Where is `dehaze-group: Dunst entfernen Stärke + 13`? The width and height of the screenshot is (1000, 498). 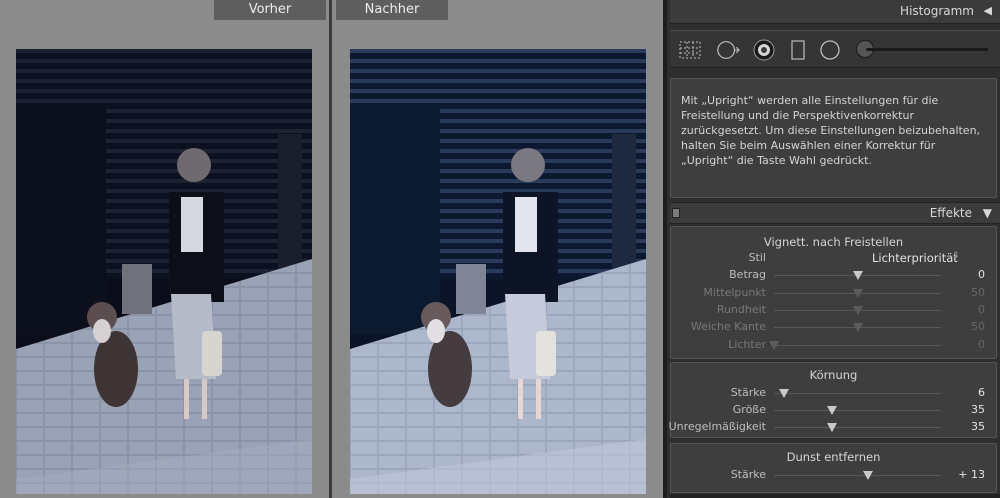 dehaze-group: Dunst entfernen Stärke + 13 is located at coordinates (833, 468).